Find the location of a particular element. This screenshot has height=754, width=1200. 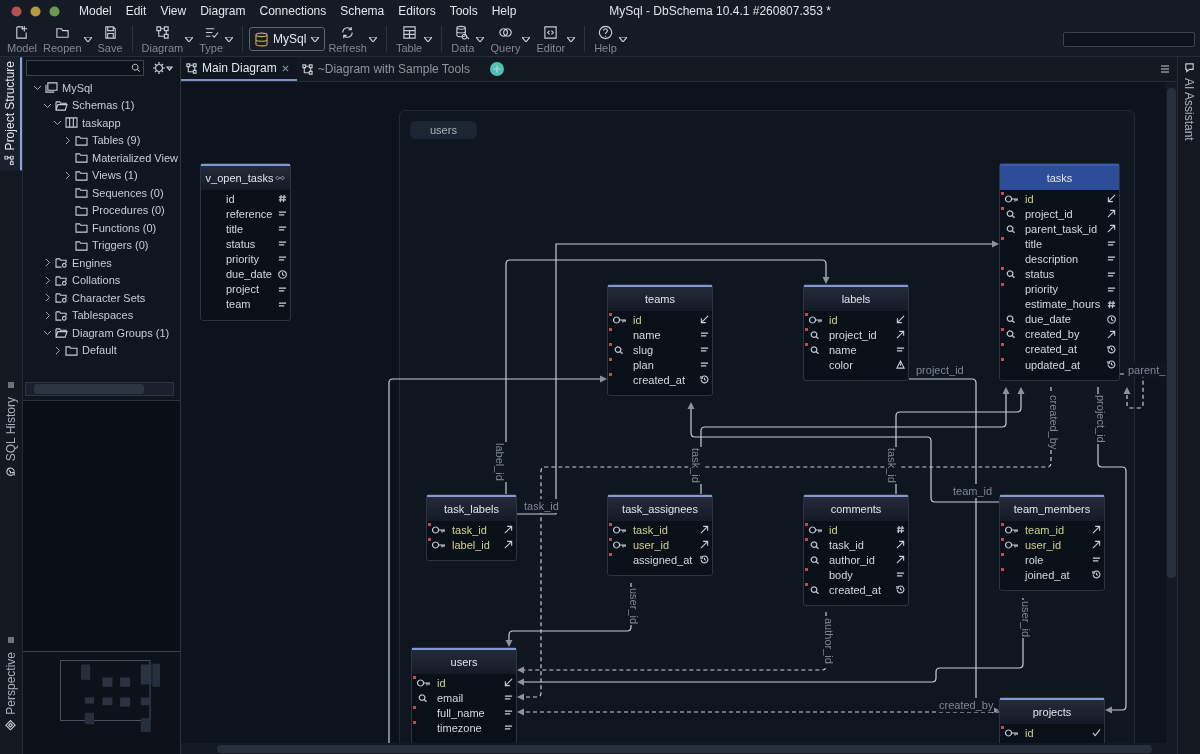

tree-item: Views (1) is located at coordinates (115, 175).